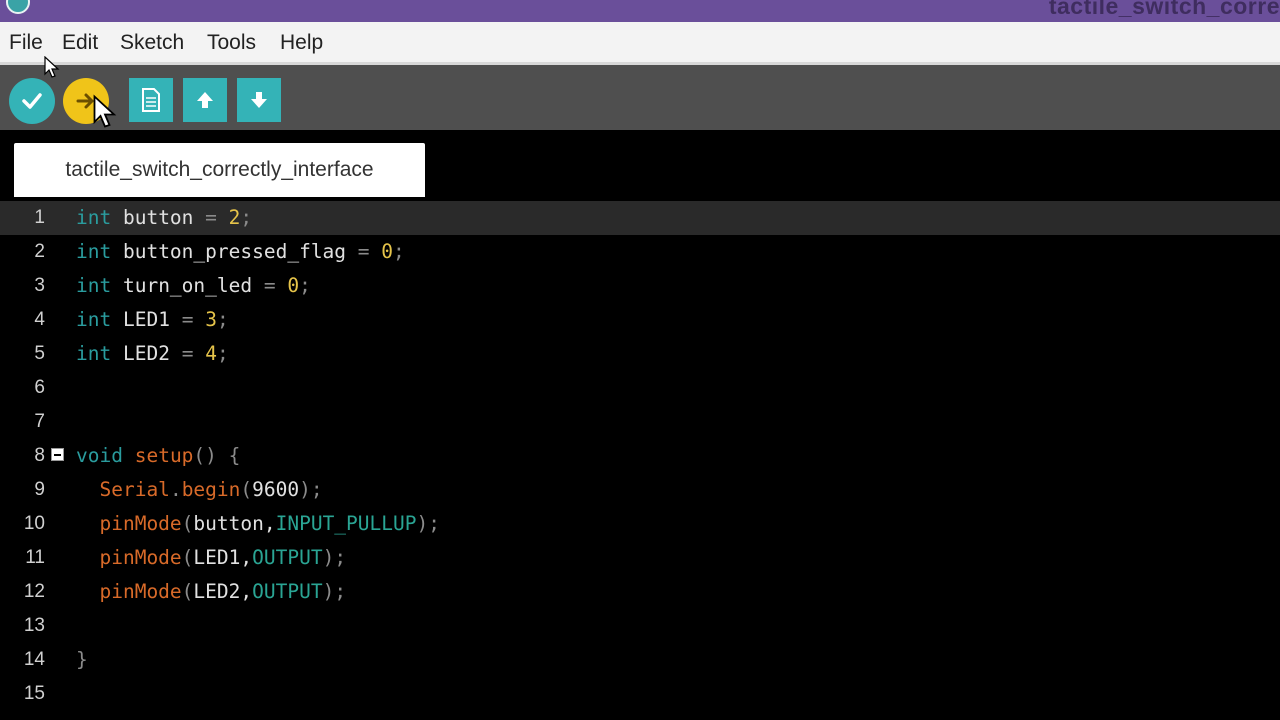  Describe the element at coordinates (39, 217) in the screenshot. I see `line-number: 1` at that location.